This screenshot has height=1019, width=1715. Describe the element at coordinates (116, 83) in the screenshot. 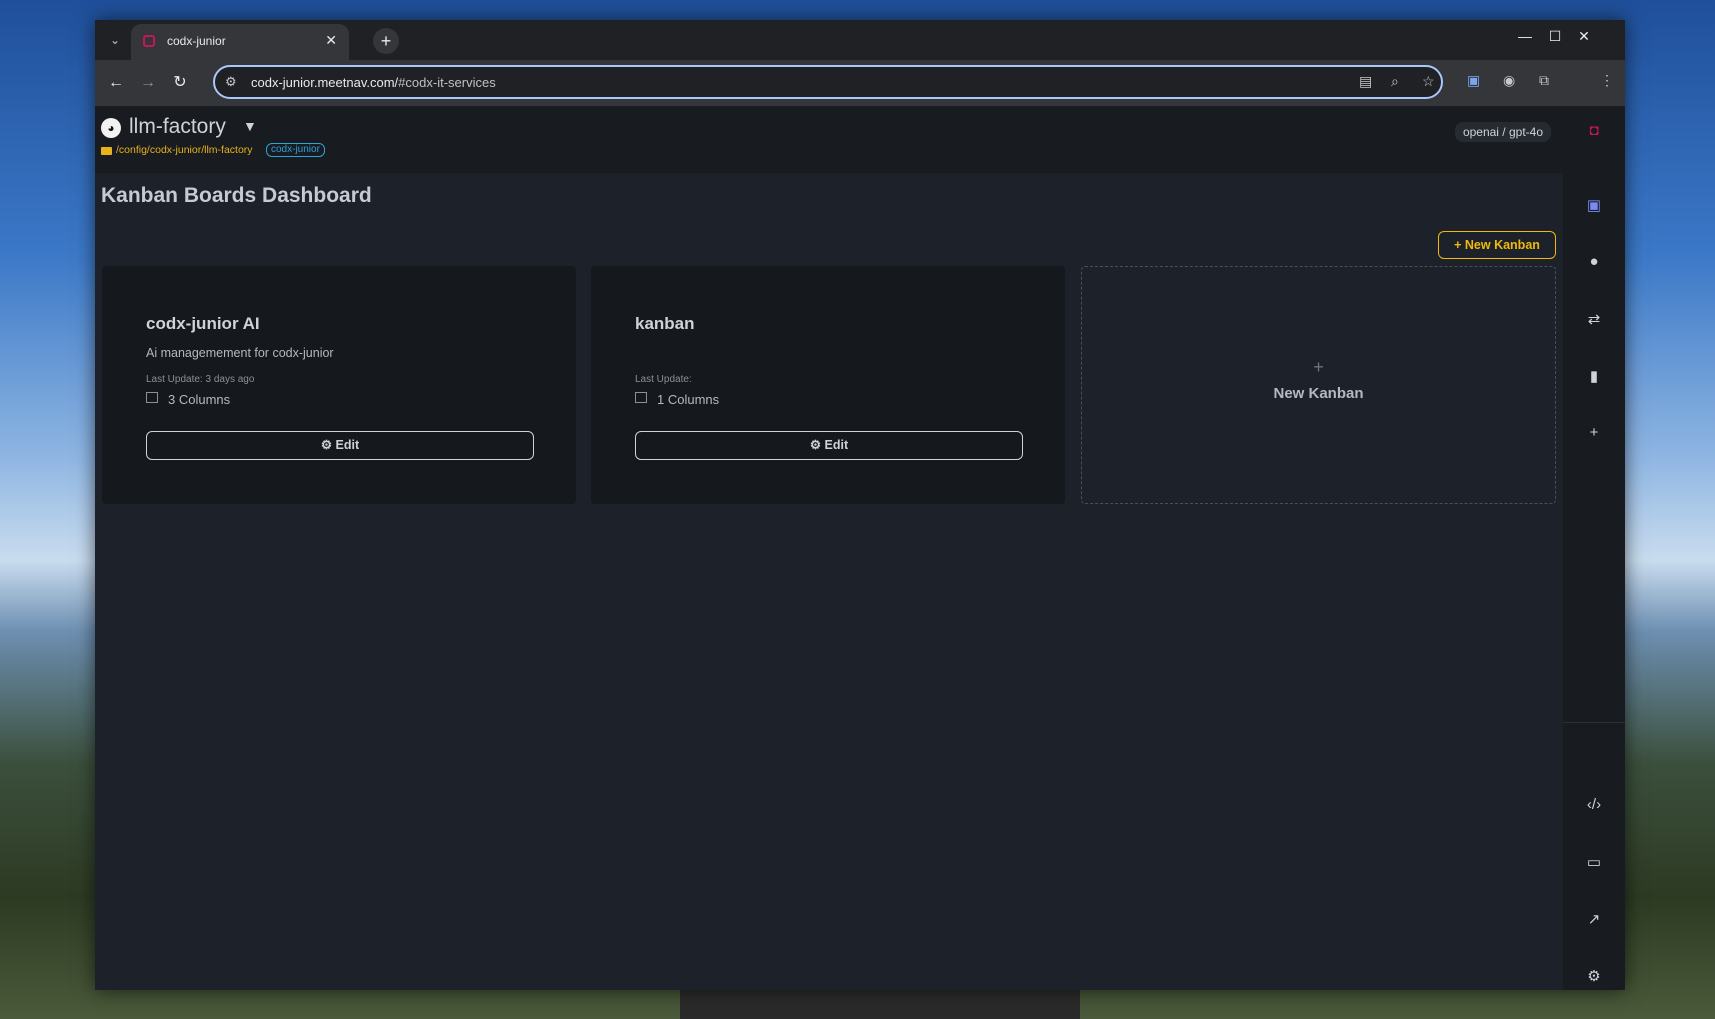

I see `back-icon: ←` at that location.